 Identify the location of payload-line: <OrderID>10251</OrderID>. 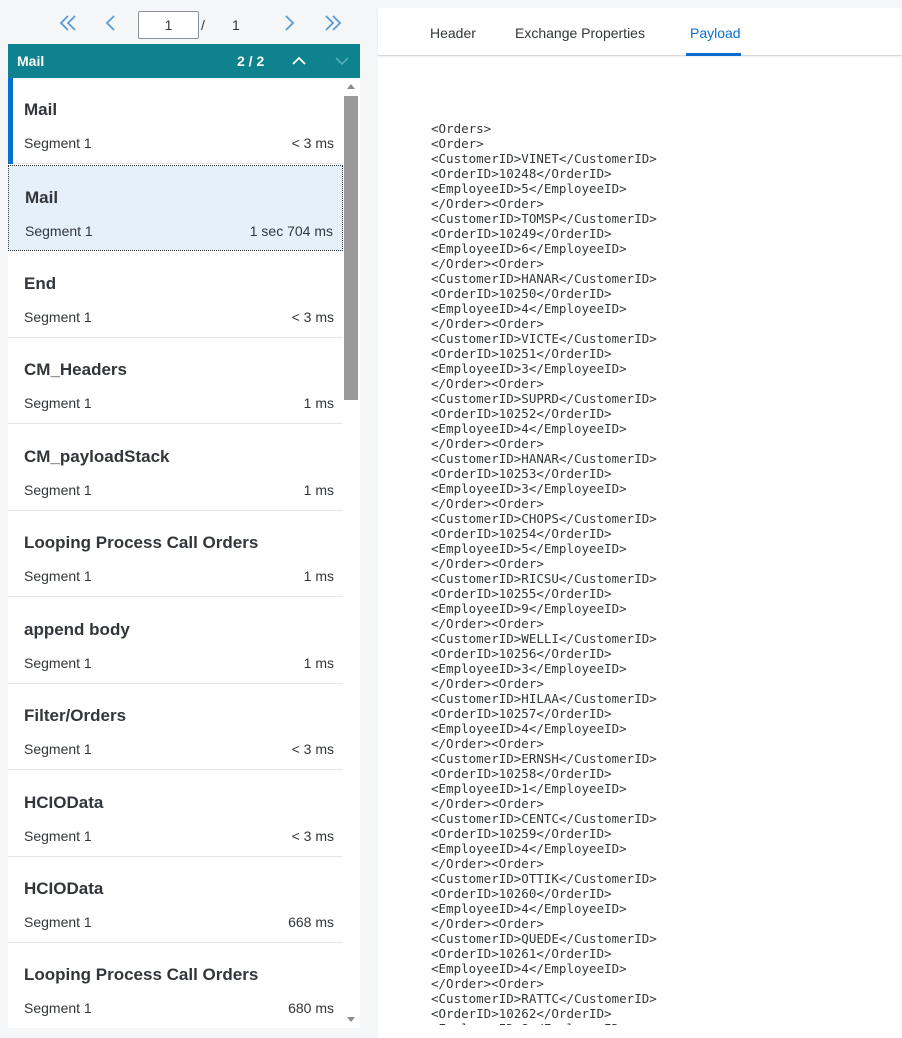
(521, 353).